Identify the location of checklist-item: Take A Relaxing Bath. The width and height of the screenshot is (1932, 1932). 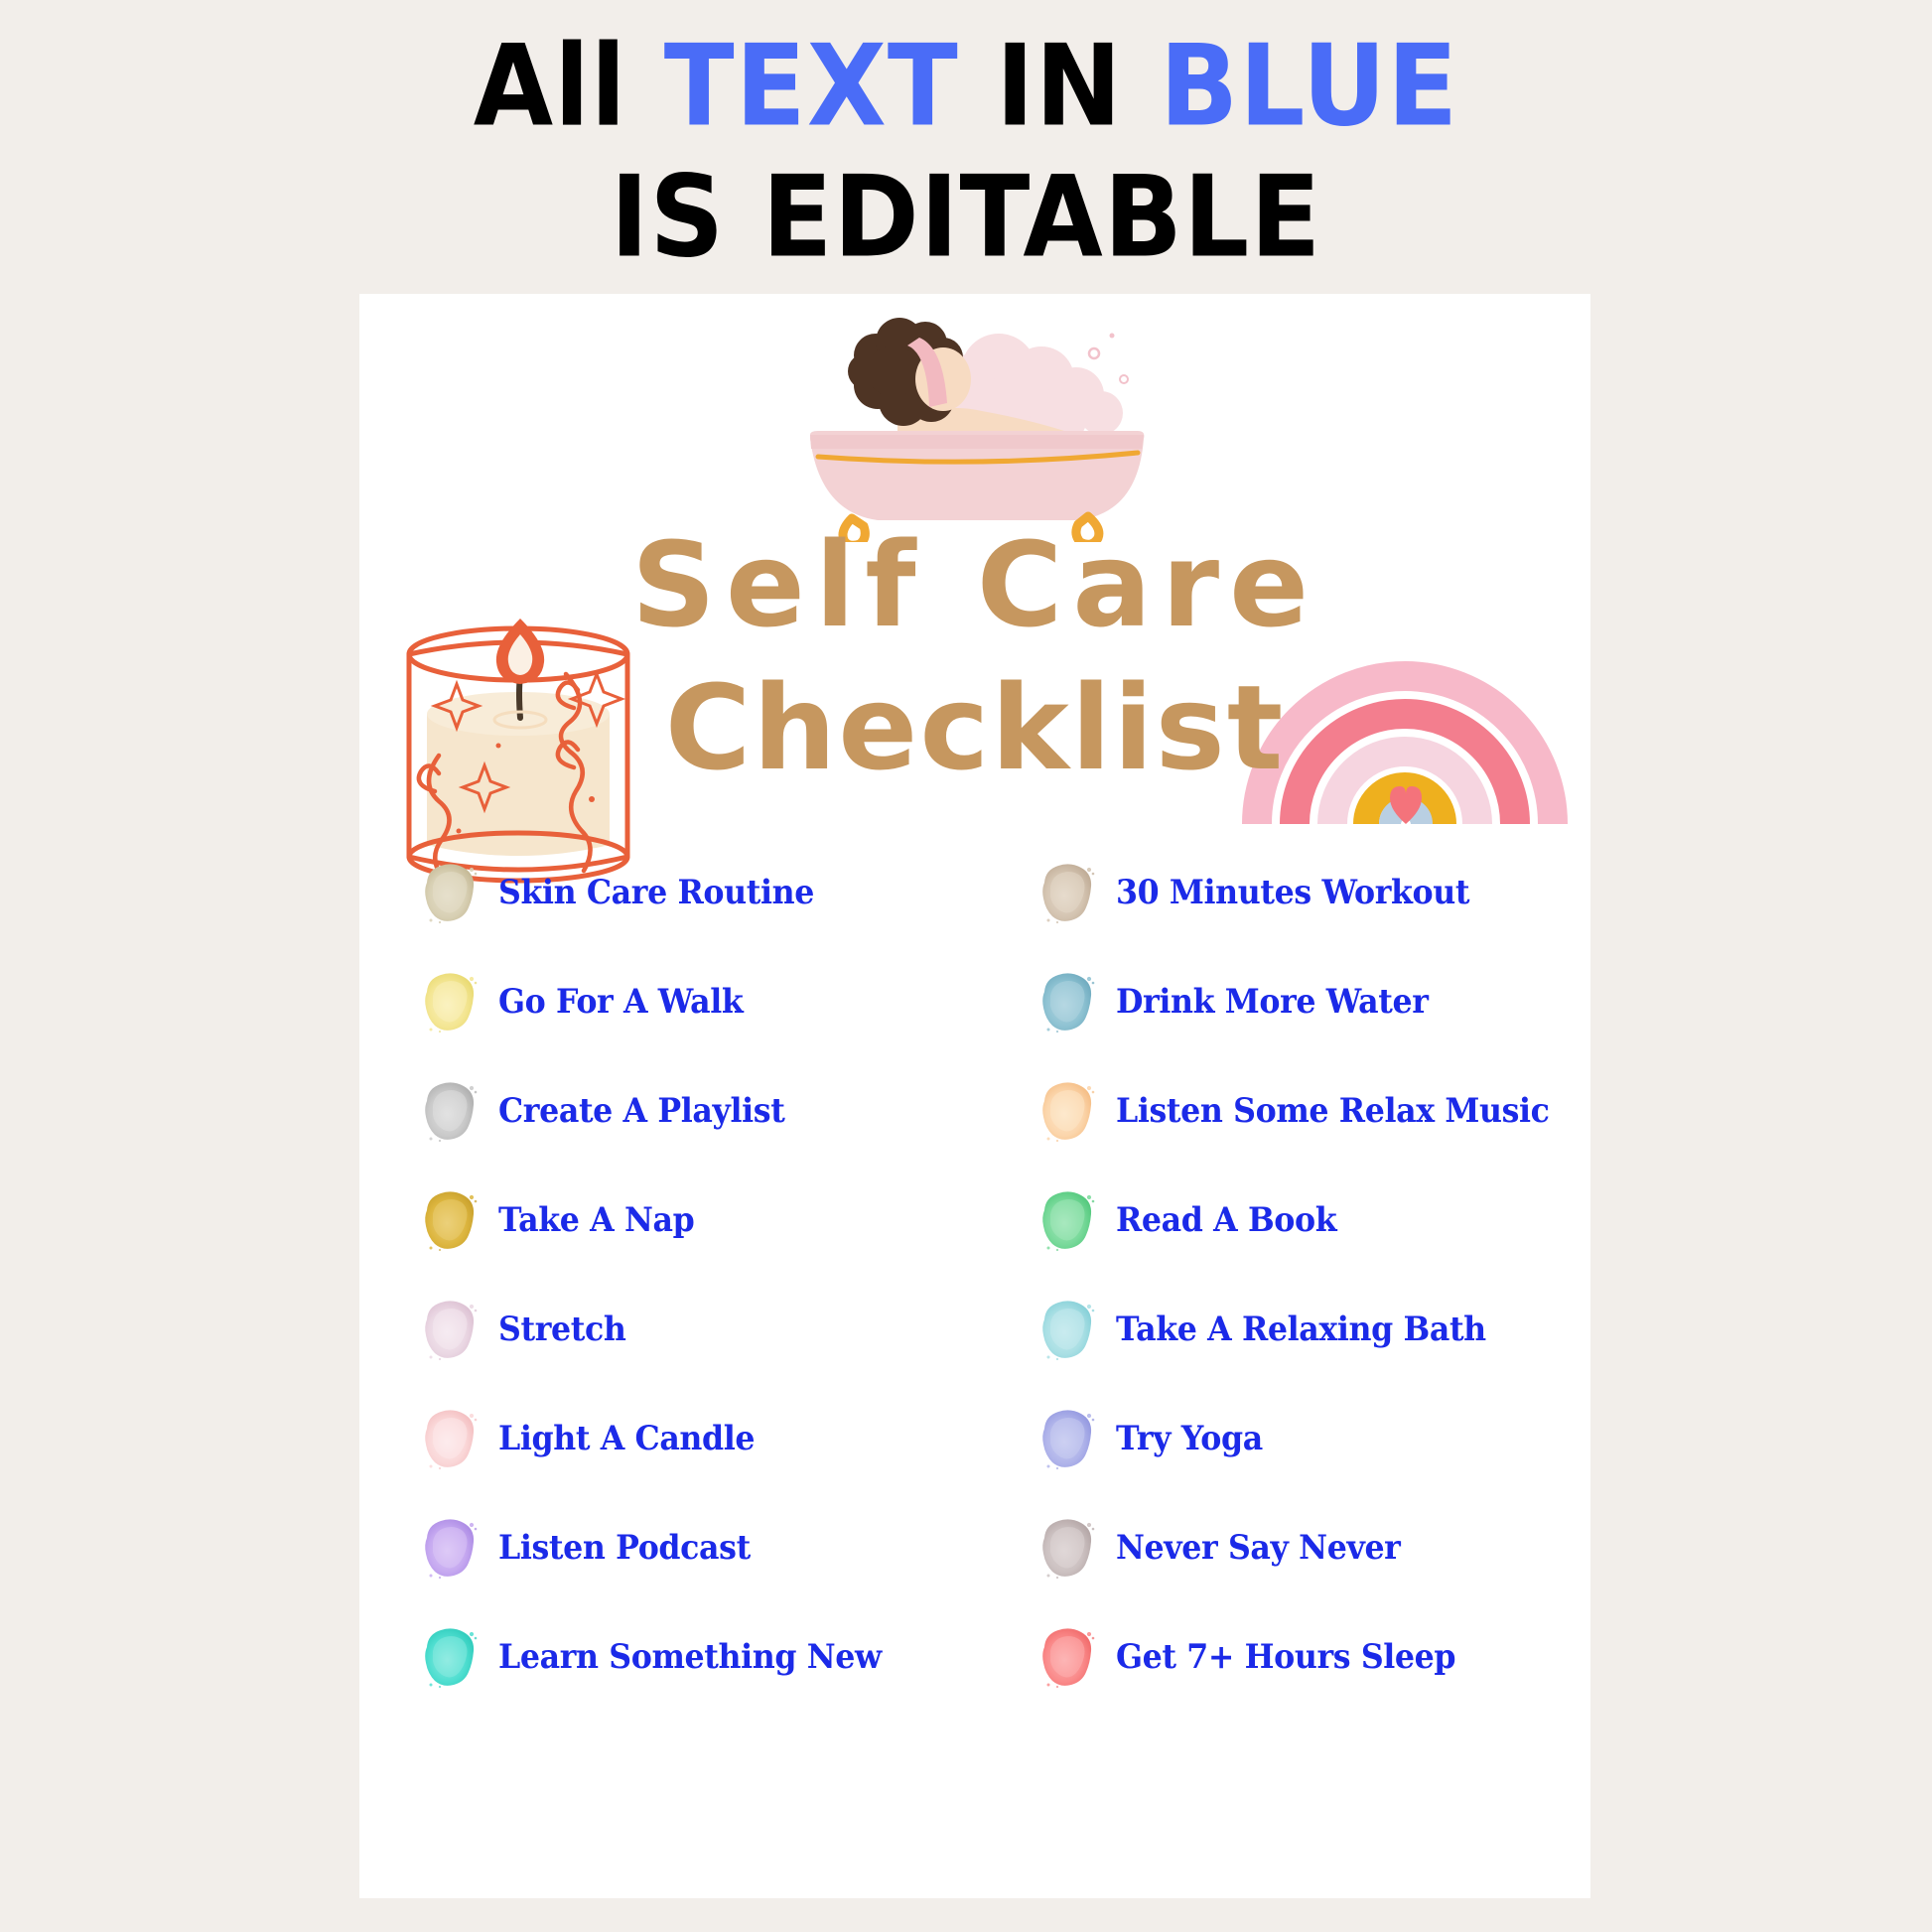
(1282, 1329).